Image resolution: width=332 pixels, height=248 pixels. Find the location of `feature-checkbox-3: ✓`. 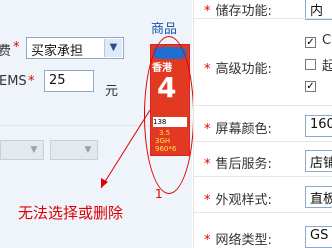

feature-checkbox-3: ✓ is located at coordinates (310, 86).